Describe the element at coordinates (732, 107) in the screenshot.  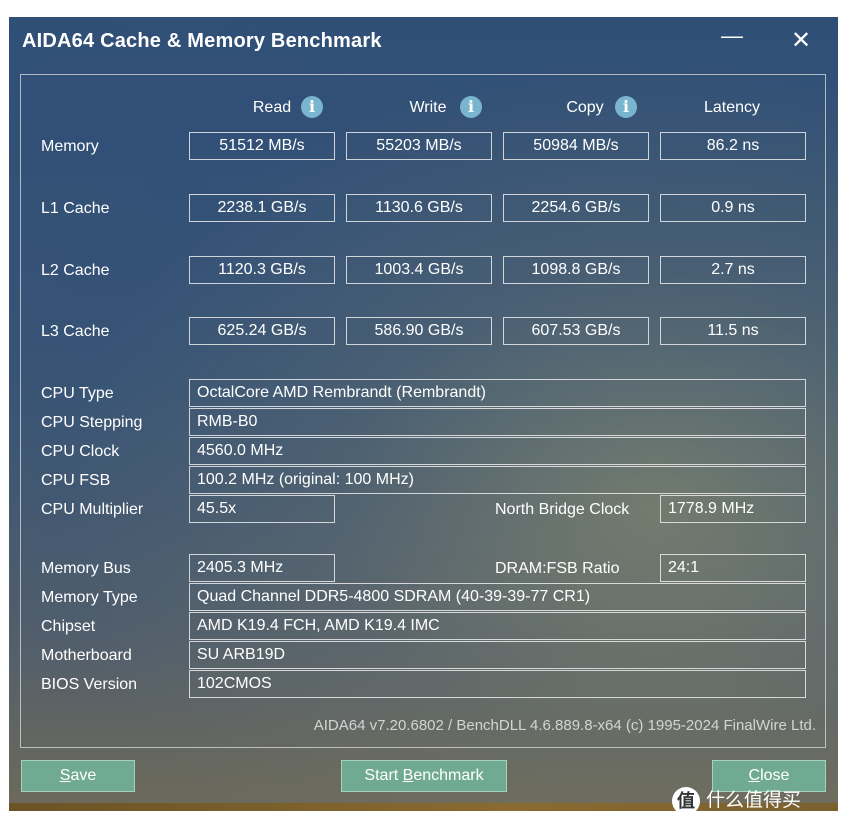
I see `column-header-latency: Latency` at that location.